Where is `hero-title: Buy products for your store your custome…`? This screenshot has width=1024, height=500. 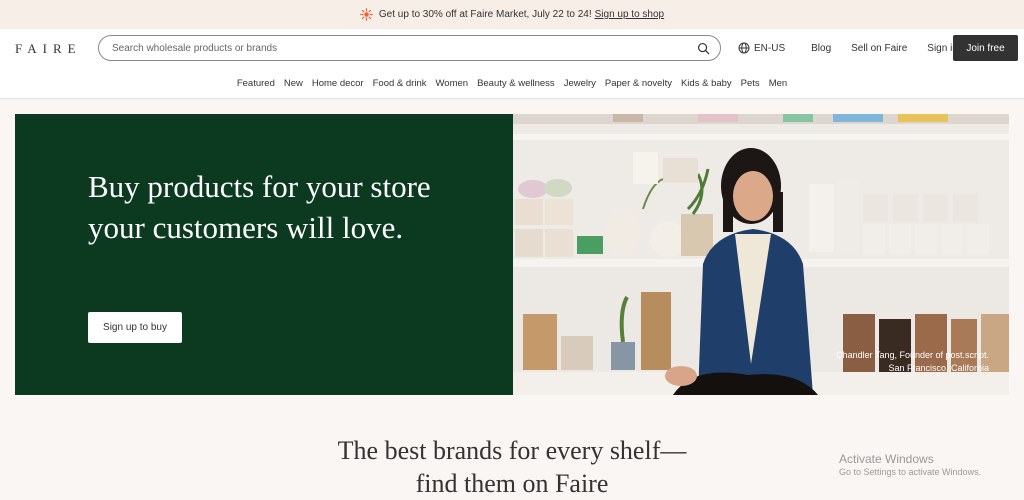 hero-title: Buy products for your store your custome… is located at coordinates (259, 207).